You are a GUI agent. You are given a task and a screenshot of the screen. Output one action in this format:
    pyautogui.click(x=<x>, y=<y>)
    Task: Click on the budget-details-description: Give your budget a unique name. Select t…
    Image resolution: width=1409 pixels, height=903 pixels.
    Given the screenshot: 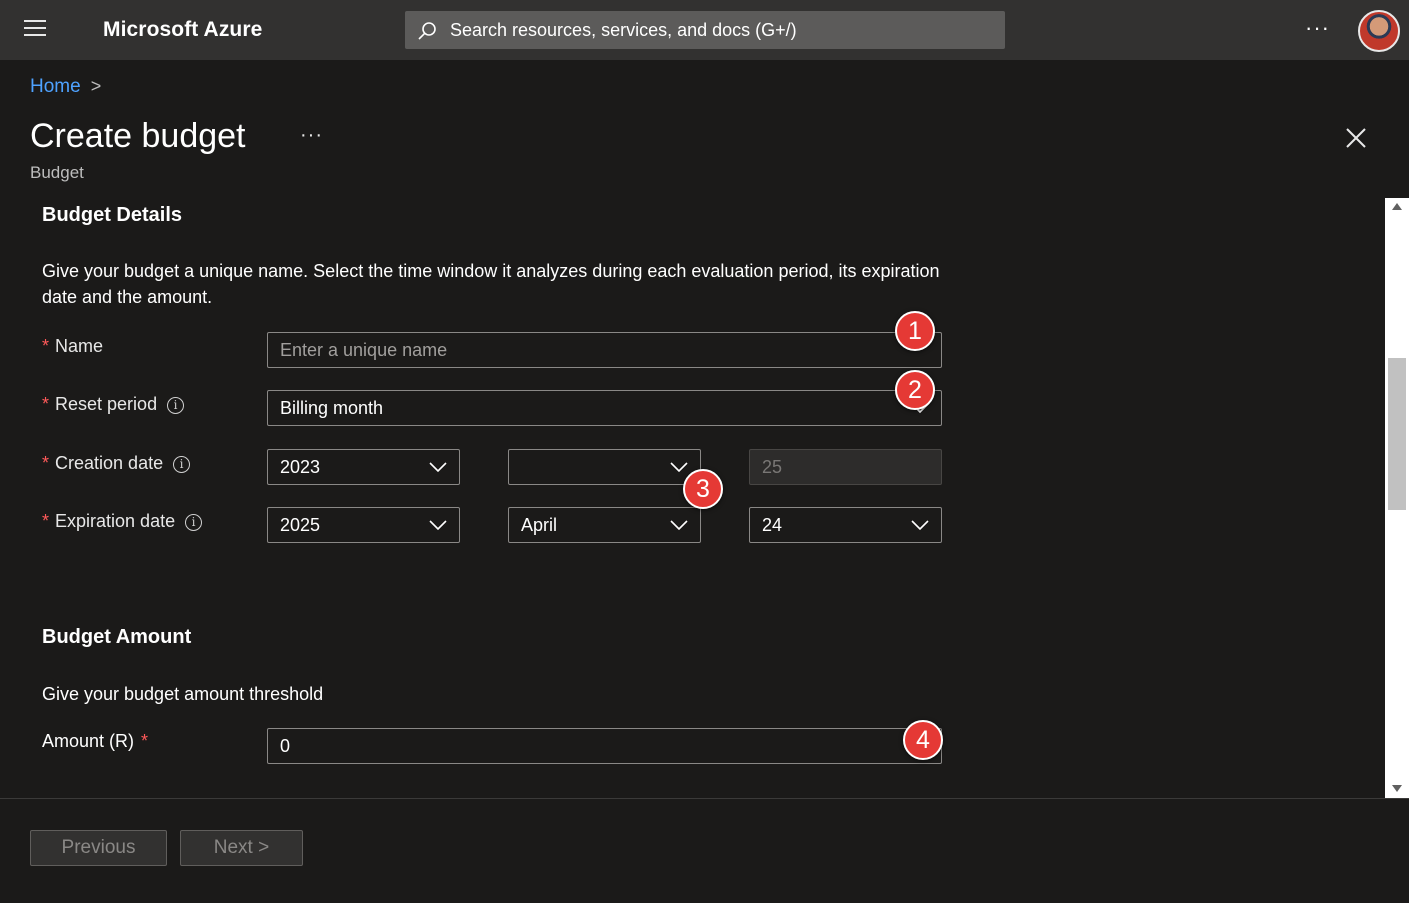 What is the action you would take?
    pyautogui.click(x=491, y=284)
    